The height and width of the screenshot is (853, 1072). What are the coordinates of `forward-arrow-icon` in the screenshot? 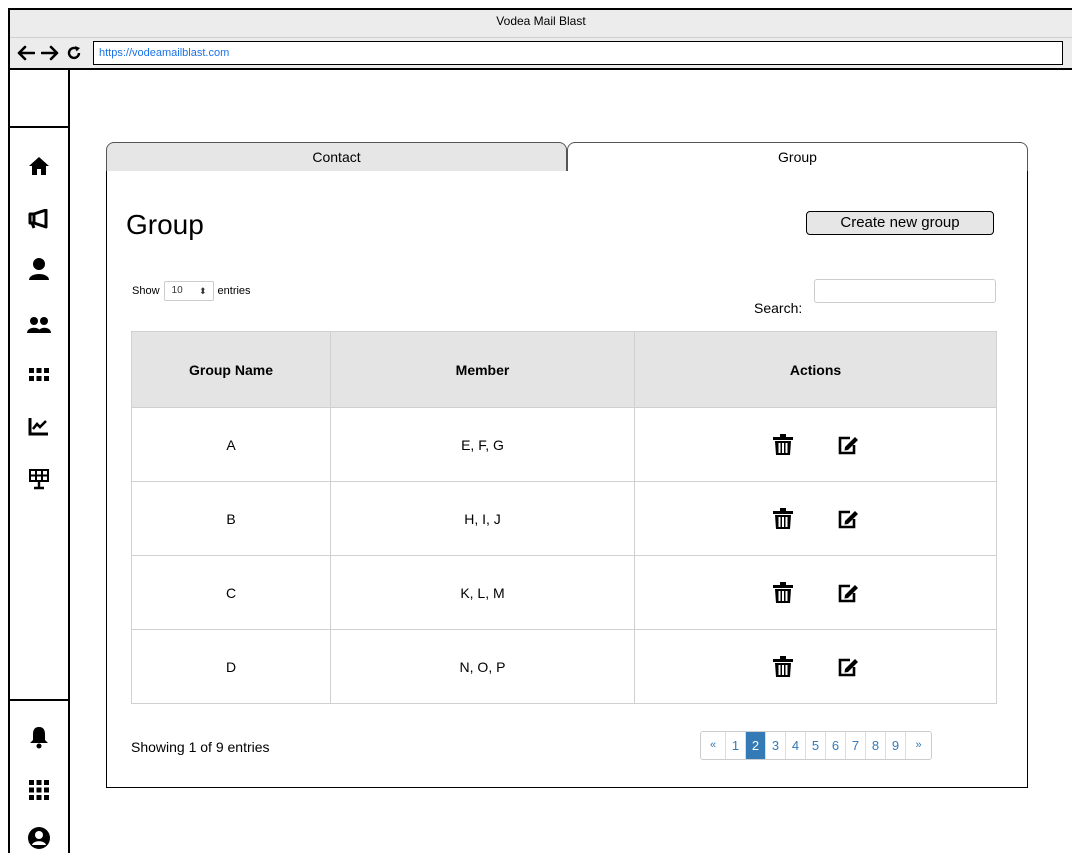 It's located at (50, 53).